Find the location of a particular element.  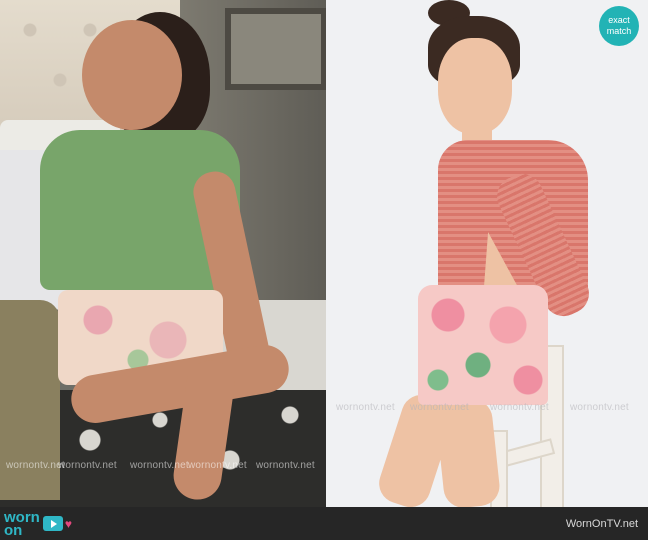

floral-shorts-product is located at coordinates (483, 345).